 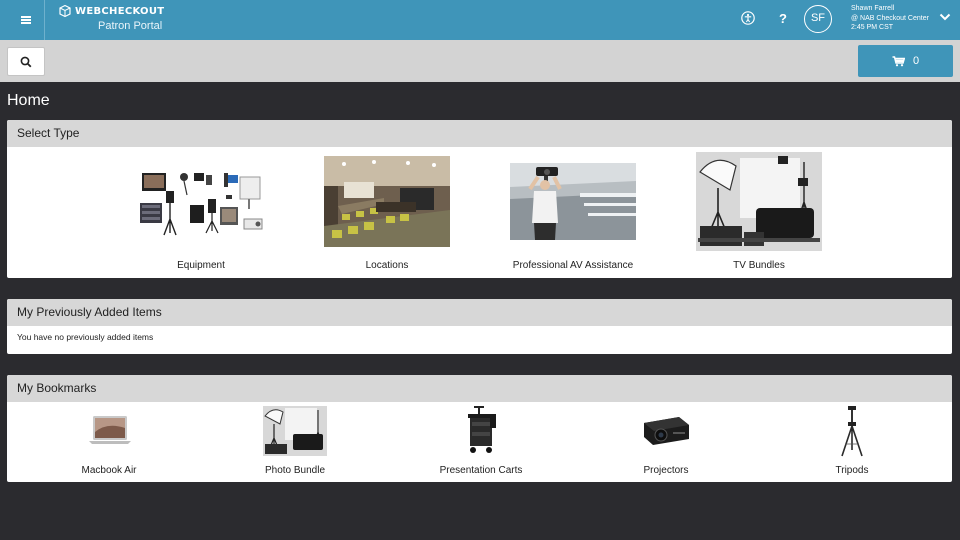 What do you see at coordinates (666, 431) in the screenshot?
I see `projector-image` at bounding box center [666, 431].